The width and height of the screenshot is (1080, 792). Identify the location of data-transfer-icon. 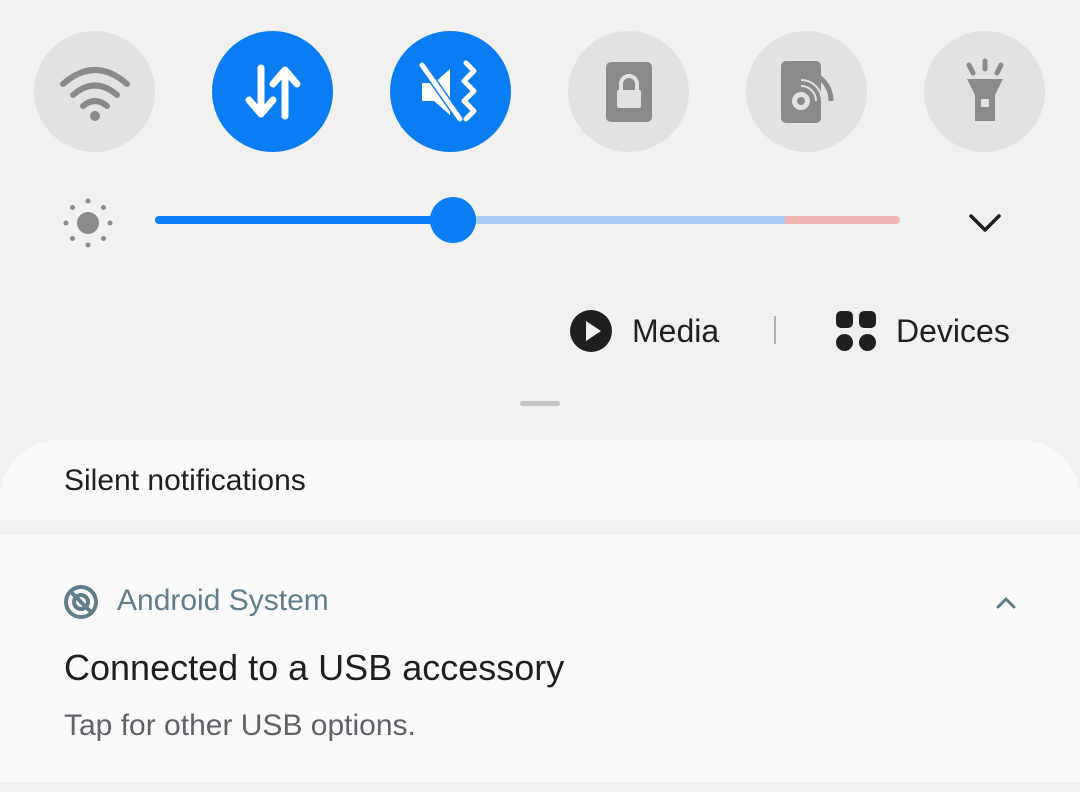
(272, 91).